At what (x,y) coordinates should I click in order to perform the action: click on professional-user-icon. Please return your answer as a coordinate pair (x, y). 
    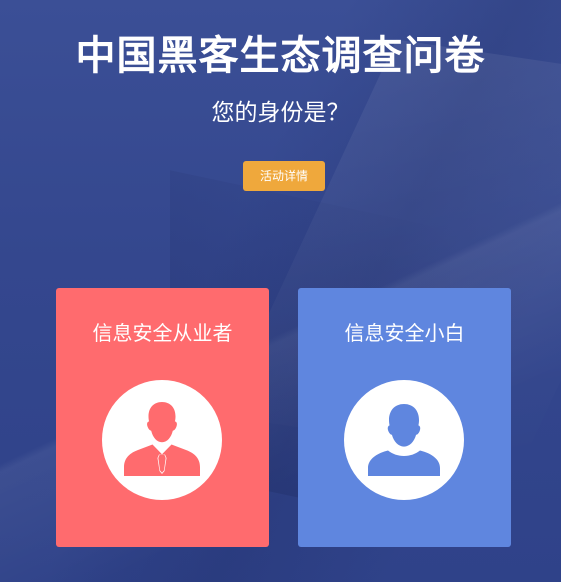
    Looking at the image, I should click on (162, 439).